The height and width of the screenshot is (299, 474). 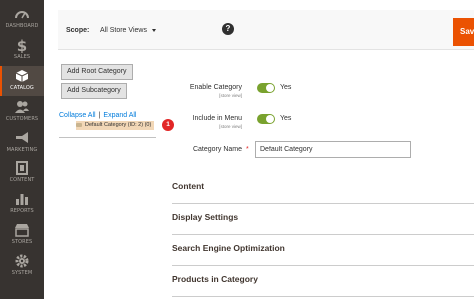 I want to click on nav-label: DASHBOARD, so click(x=22, y=26).